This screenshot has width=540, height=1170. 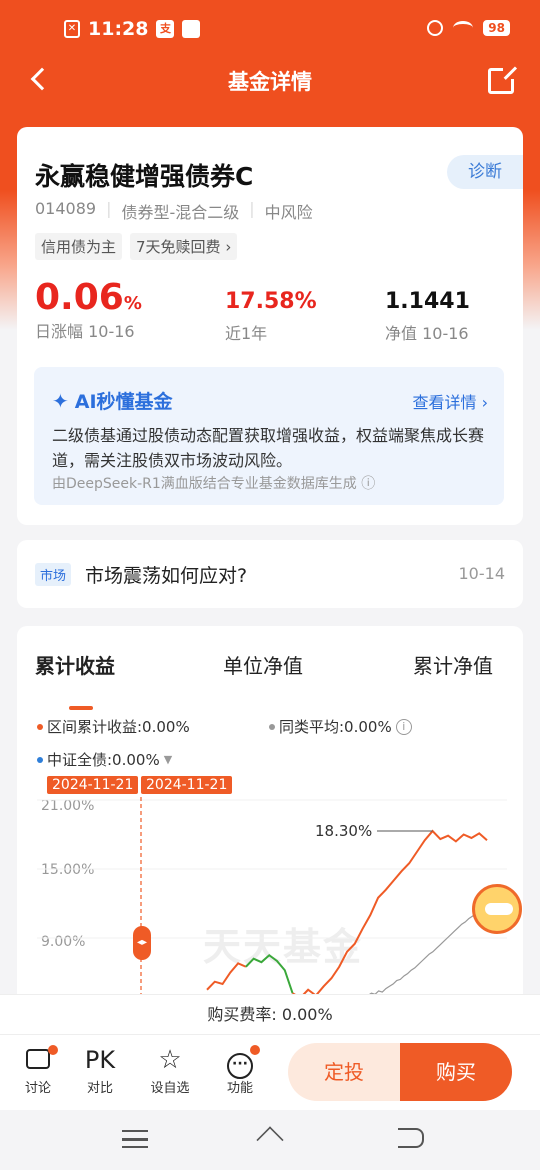 What do you see at coordinates (453, 664) in the screenshot?
I see `tab-cumulative-nav: 累计净值` at bounding box center [453, 664].